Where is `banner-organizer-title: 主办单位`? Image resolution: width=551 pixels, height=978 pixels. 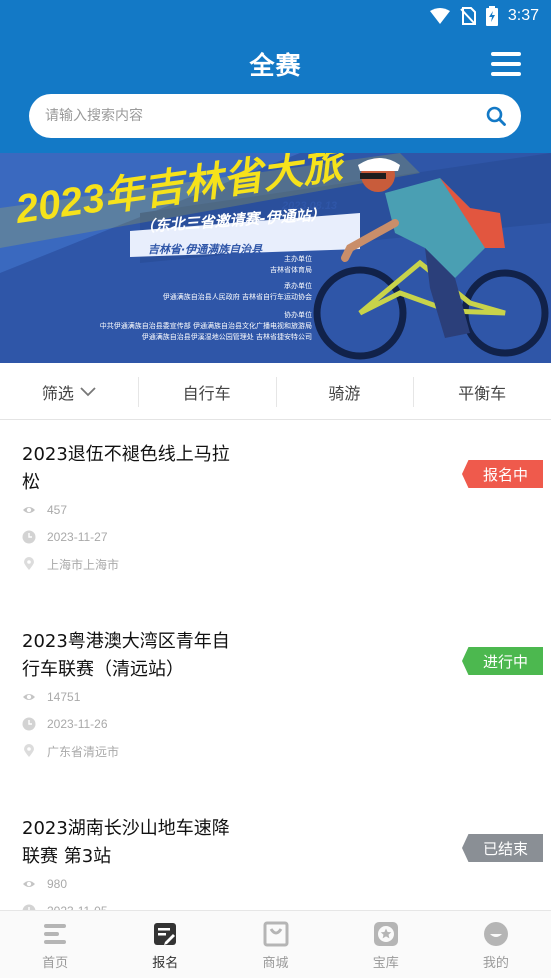
banner-organizer-title: 主办单位 is located at coordinates (298, 258).